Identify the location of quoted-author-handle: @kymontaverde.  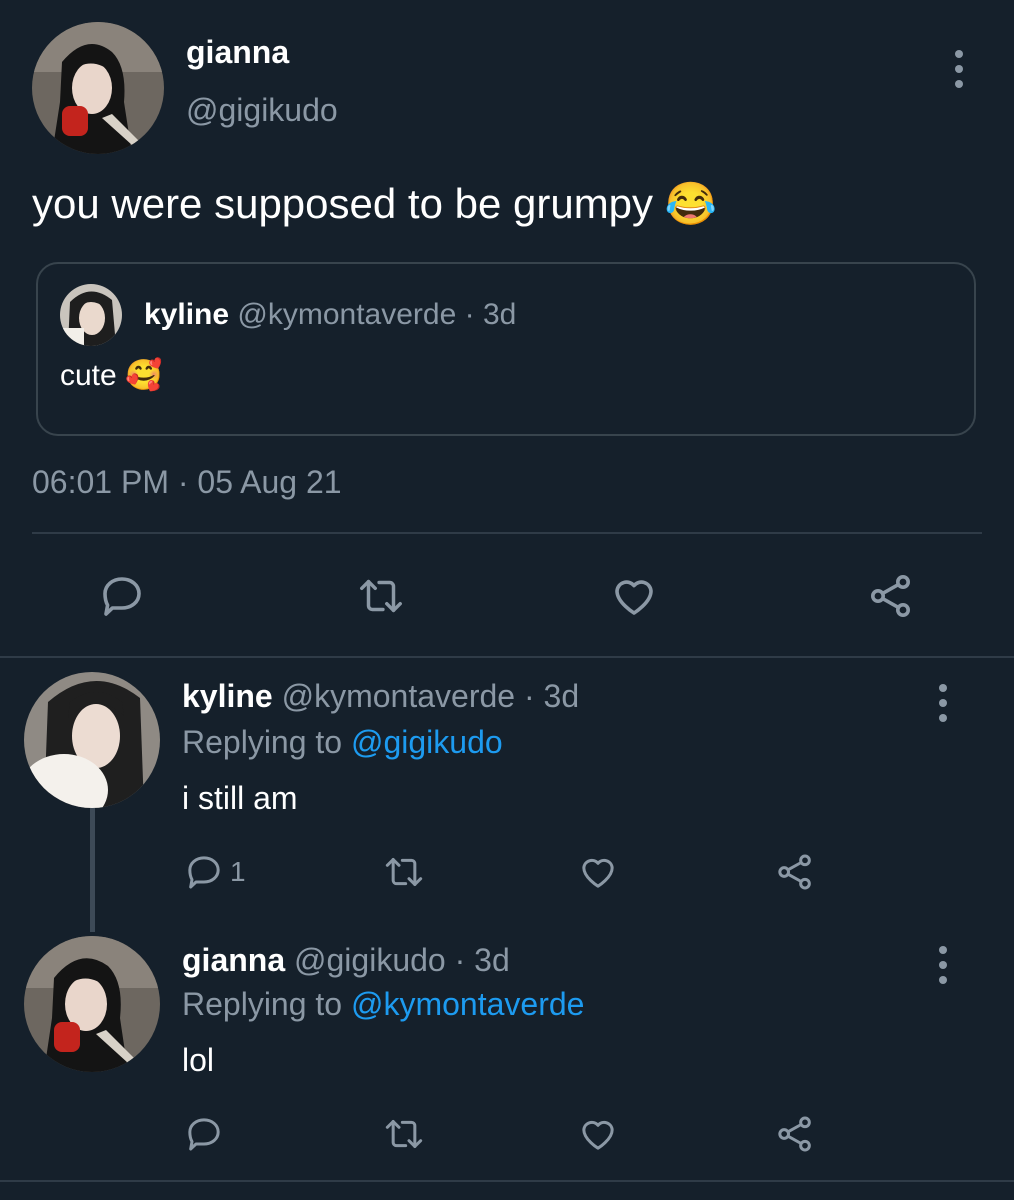
(346, 314).